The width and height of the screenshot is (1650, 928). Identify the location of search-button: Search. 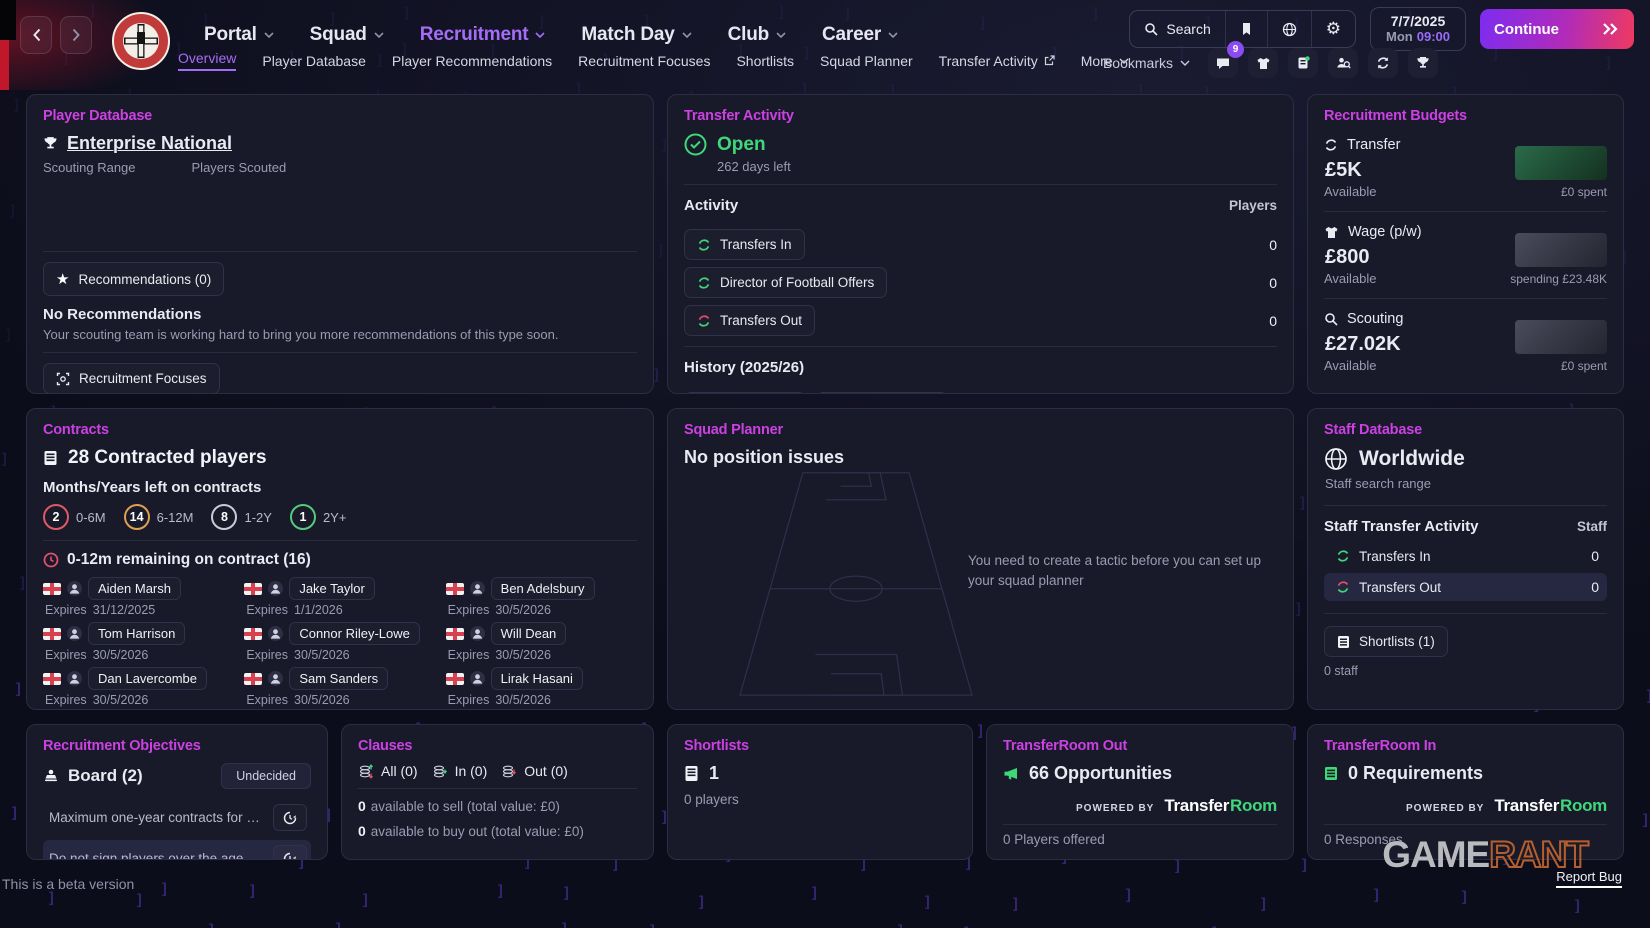
(1178, 29).